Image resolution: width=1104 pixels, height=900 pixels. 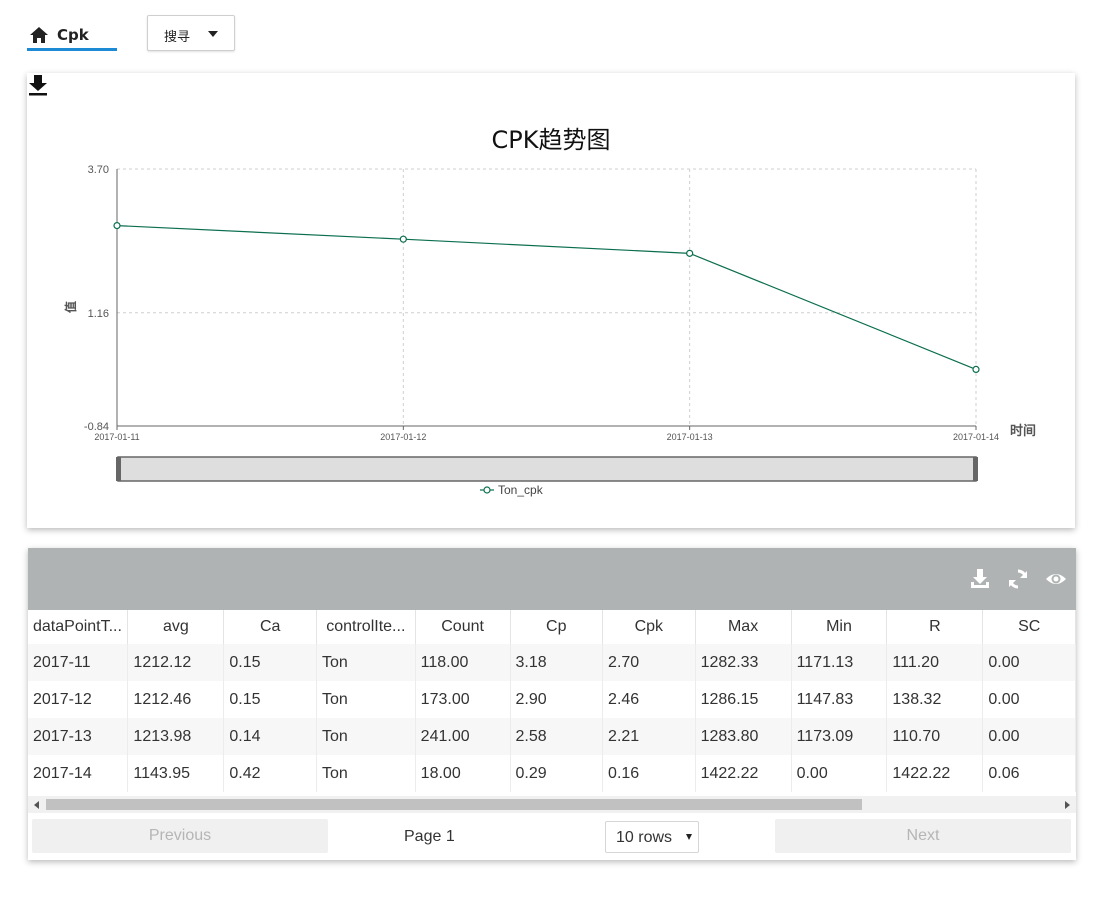 I want to click on rows-per-page-label: 10 rows, so click(x=644, y=837).